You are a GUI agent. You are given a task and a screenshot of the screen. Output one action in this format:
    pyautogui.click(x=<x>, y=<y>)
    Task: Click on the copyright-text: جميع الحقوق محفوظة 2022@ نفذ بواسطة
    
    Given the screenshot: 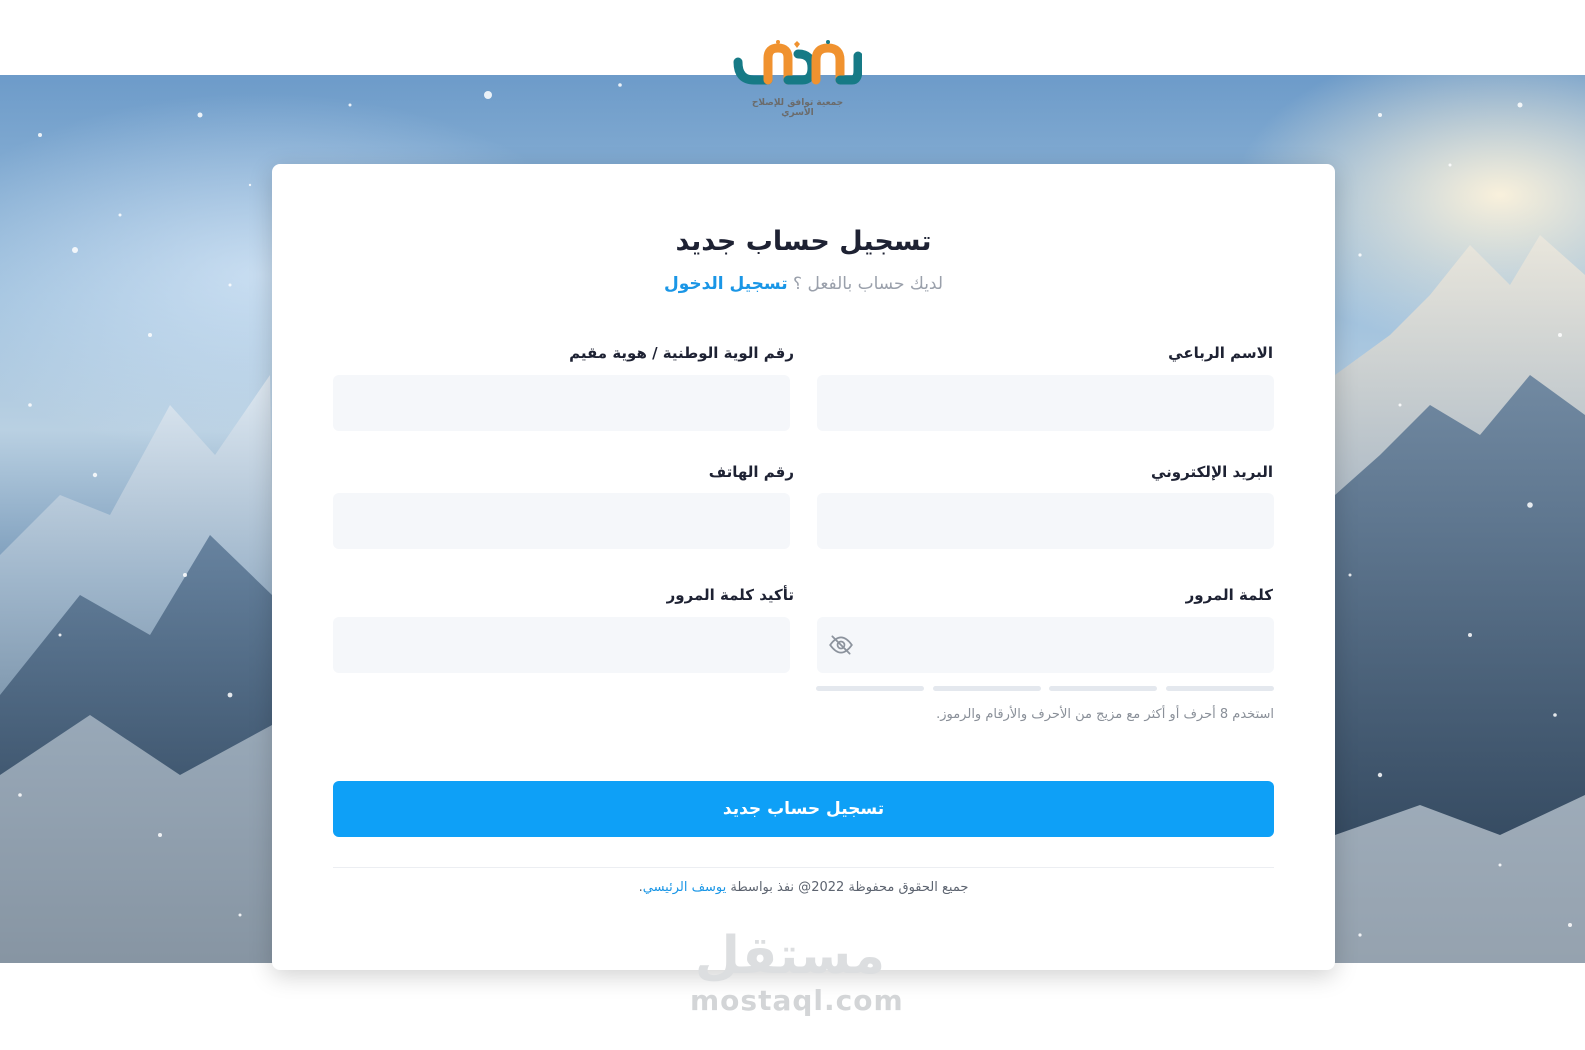 What is the action you would take?
    pyautogui.click(x=849, y=887)
    